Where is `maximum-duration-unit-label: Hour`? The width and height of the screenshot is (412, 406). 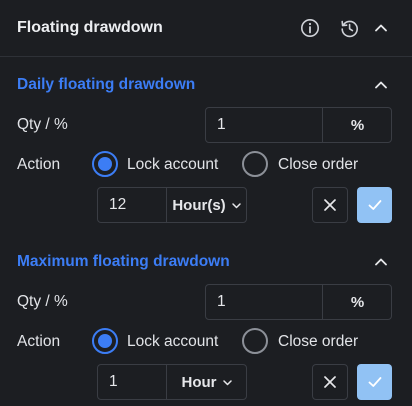
maximum-duration-unit-label: Hour is located at coordinates (199, 382).